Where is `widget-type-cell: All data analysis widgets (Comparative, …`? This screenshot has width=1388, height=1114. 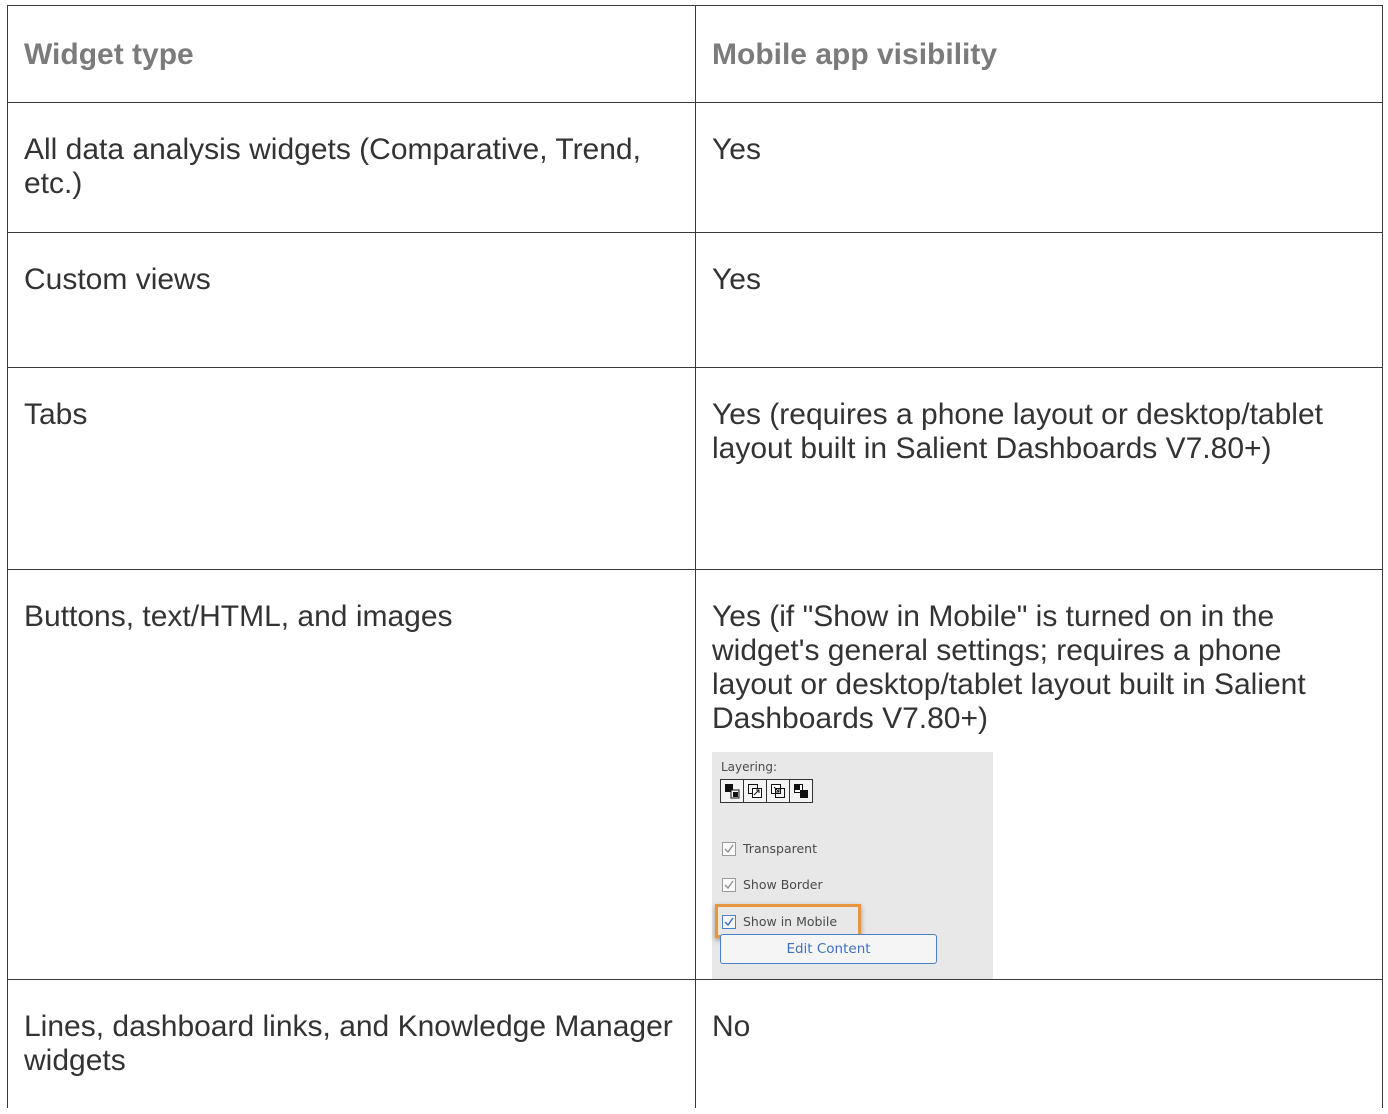 widget-type-cell: All data analysis widgets (Comparative, … is located at coordinates (351, 167).